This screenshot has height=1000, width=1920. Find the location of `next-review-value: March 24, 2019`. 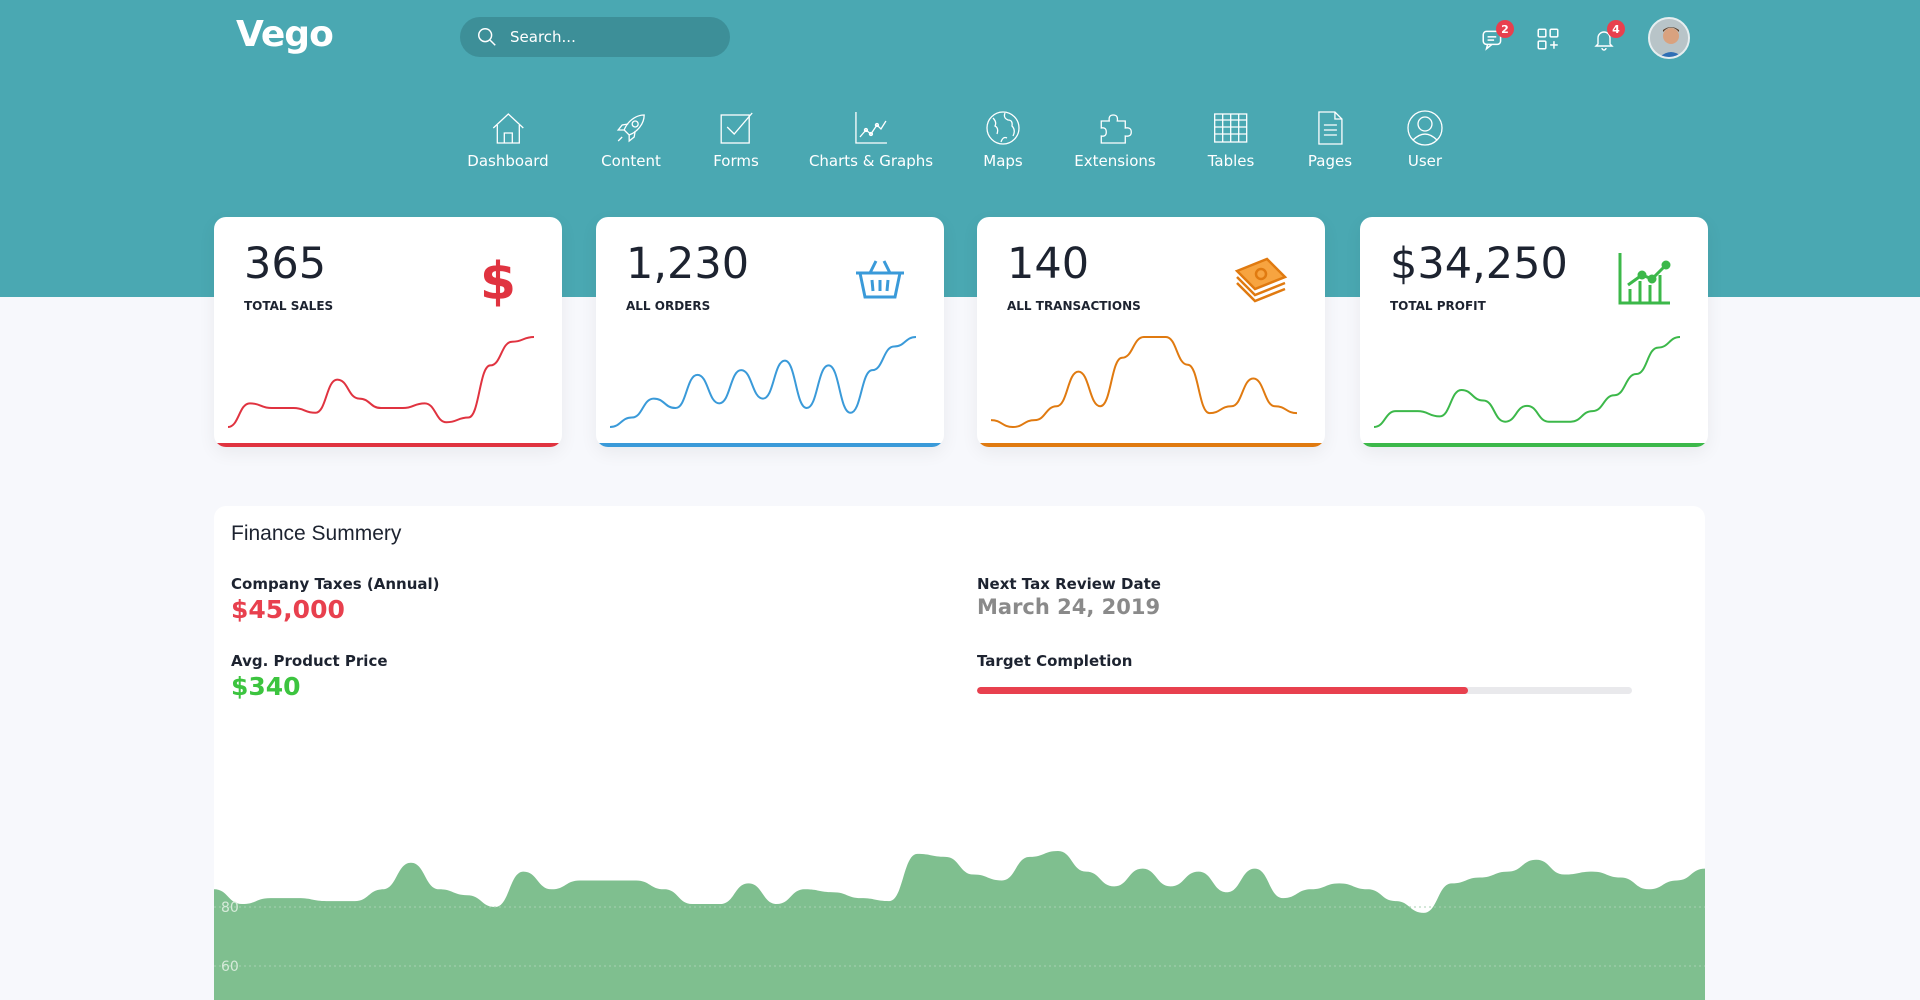

next-review-value: March 24, 2019 is located at coordinates (1069, 607).